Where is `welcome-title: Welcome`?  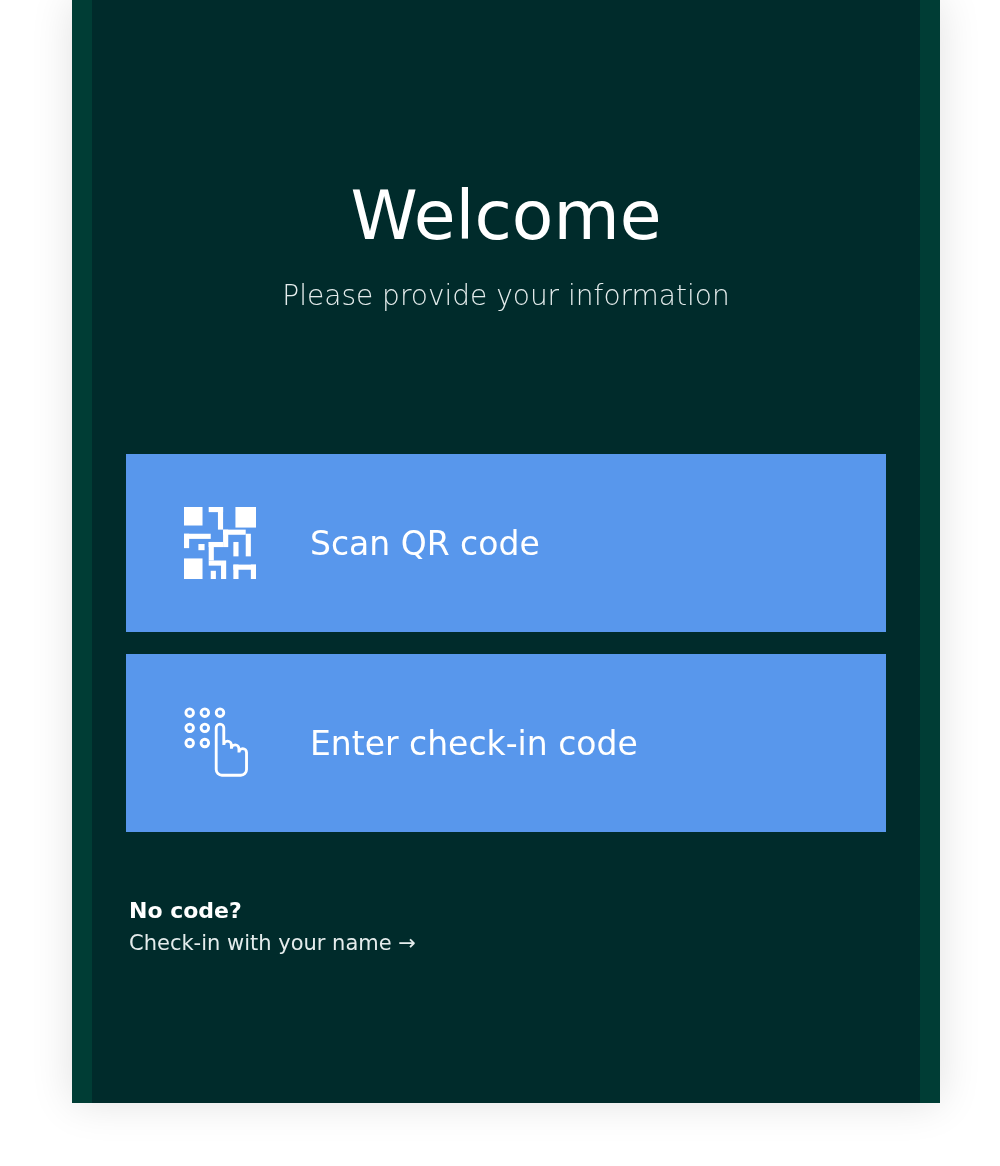 welcome-title: Welcome is located at coordinates (506, 216).